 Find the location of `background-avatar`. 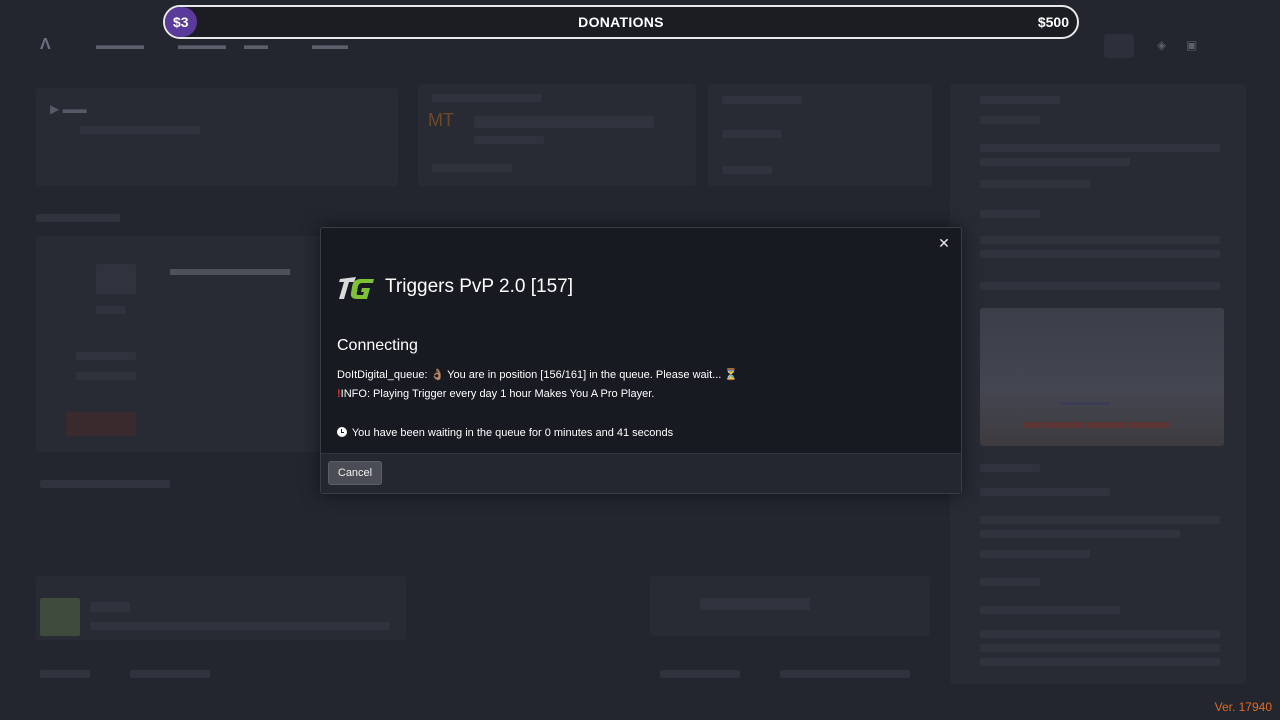

background-avatar is located at coordinates (60, 617).